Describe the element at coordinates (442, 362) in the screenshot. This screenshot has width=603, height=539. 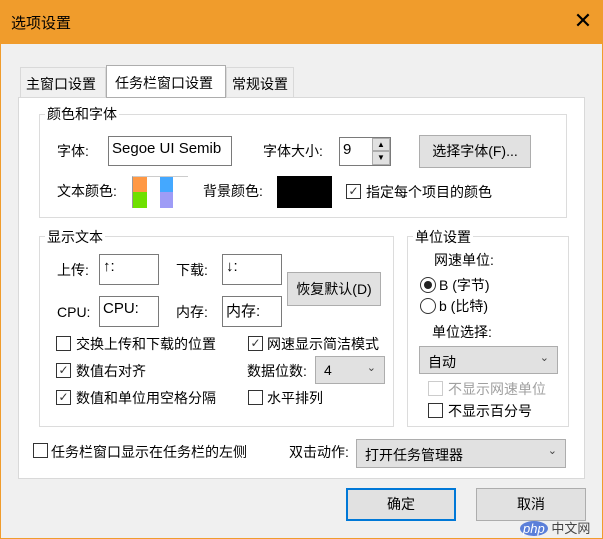
I see `unit-select-value: 自动` at that location.